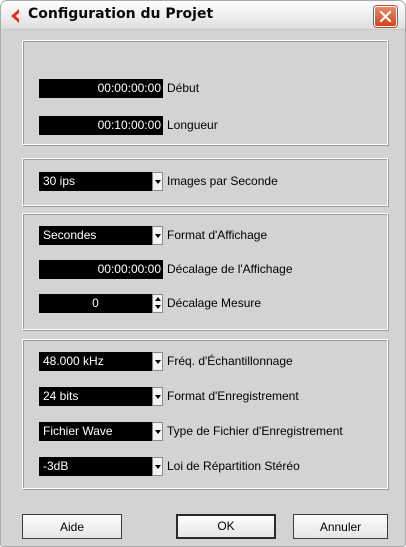 This screenshot has height=547, width=406. Describe the element at coordinates (157, 181) in the screenshot. I see `frame-rate-dropdown-button` at that location.